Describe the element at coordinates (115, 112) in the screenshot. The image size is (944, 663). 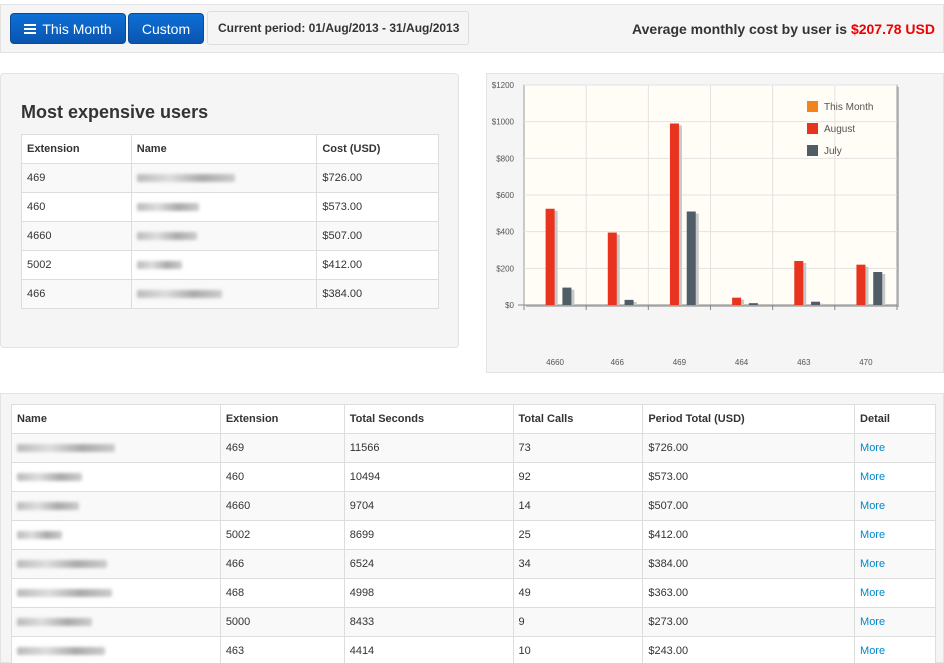
I see `most-expensive-title: Most expensive users` at that location.